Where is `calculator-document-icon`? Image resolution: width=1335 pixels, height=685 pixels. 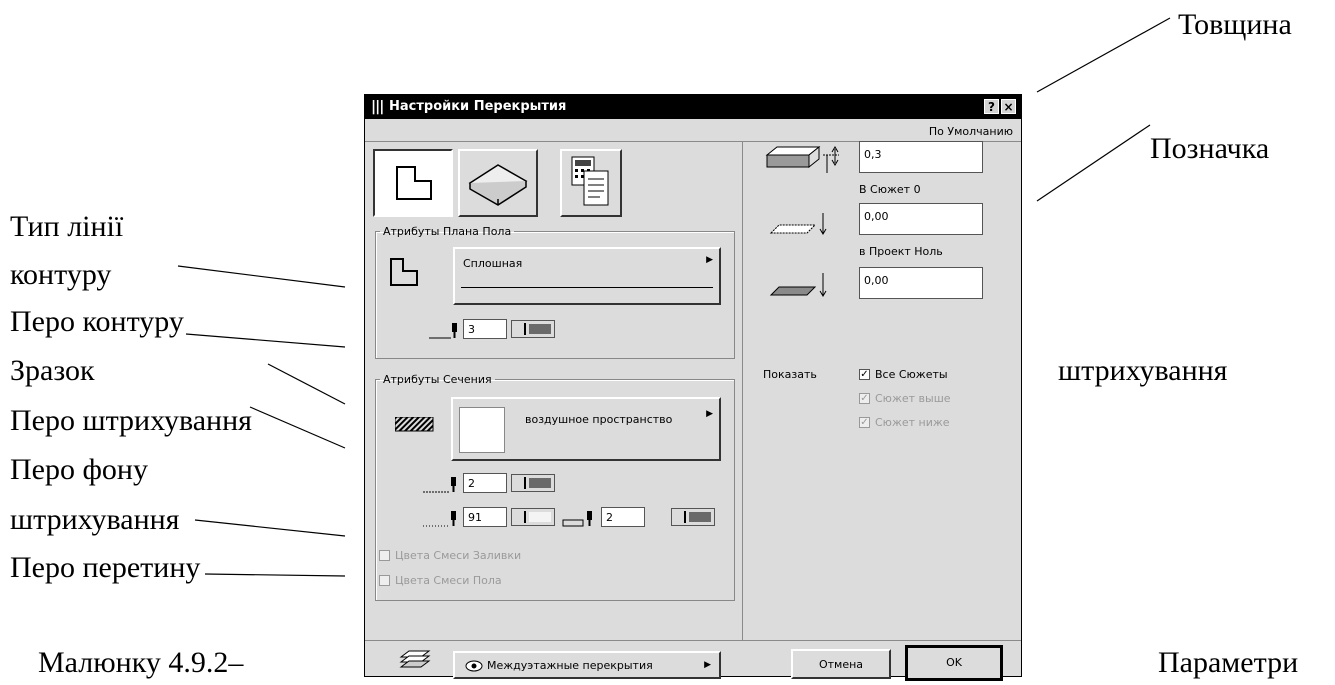
calculator-document-icon is located at coordinates (590, 181).